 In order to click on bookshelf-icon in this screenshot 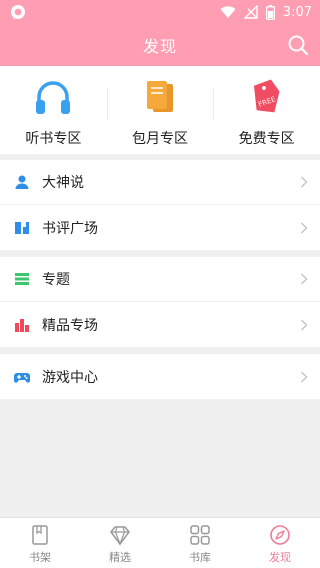, I will do `click(40, 535)`.